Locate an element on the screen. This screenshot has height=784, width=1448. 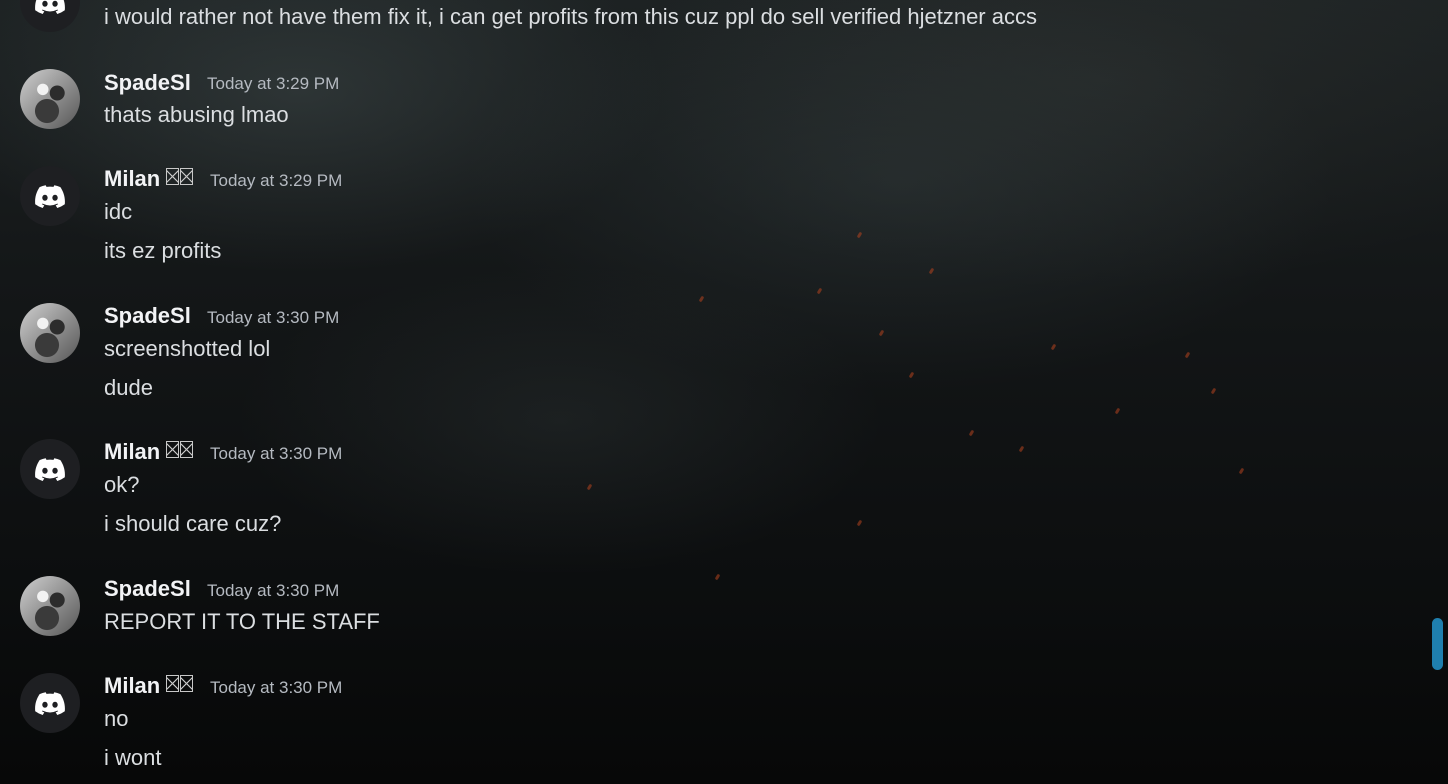
message-text: ok? is located at coordinates (122, 484).